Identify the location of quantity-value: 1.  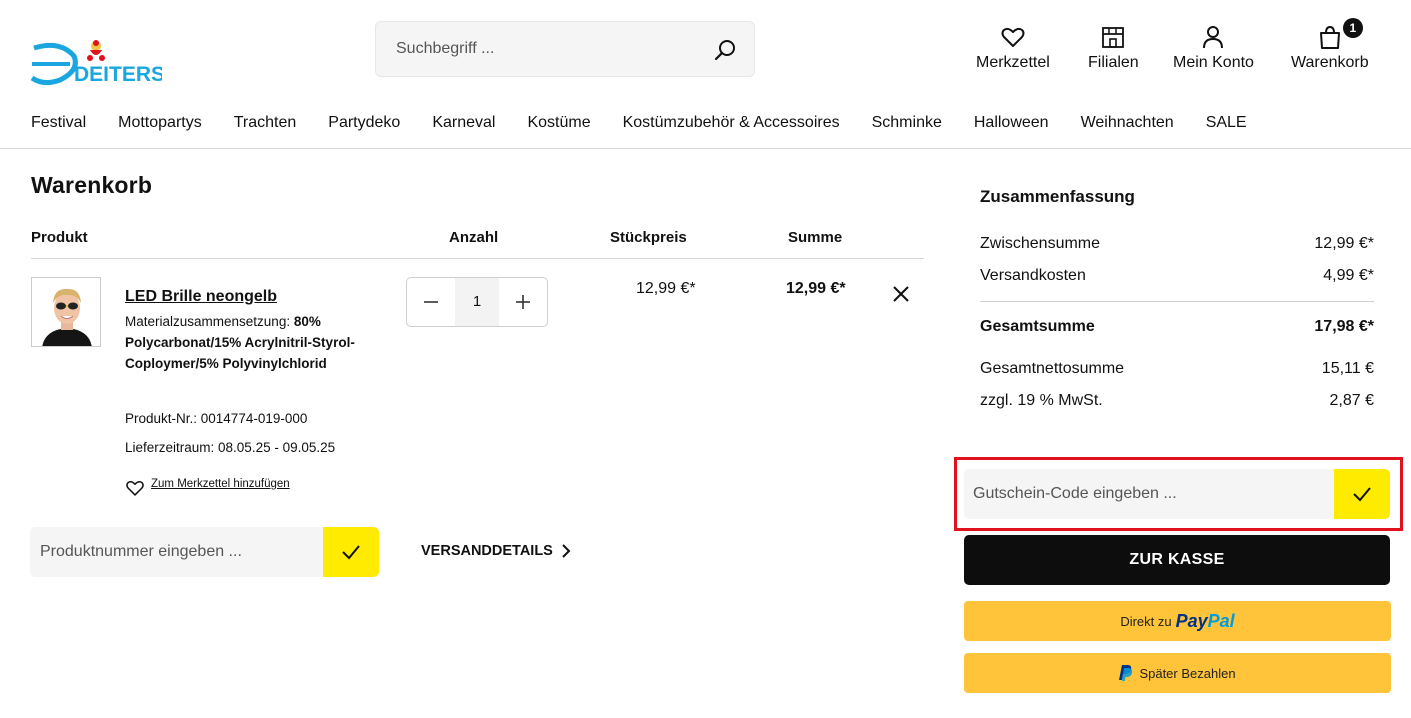
(477, 302).